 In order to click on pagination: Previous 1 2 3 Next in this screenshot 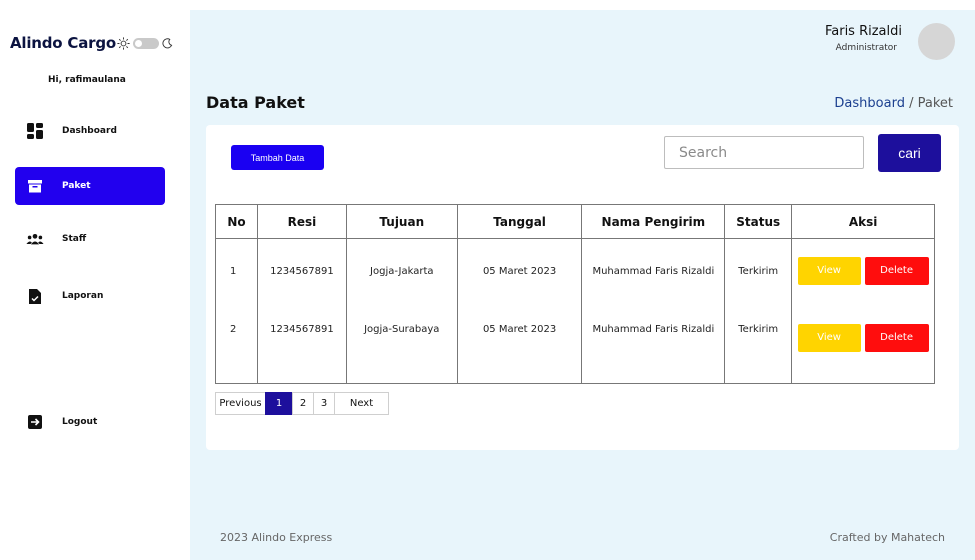, I will do `click(302, 403)`.